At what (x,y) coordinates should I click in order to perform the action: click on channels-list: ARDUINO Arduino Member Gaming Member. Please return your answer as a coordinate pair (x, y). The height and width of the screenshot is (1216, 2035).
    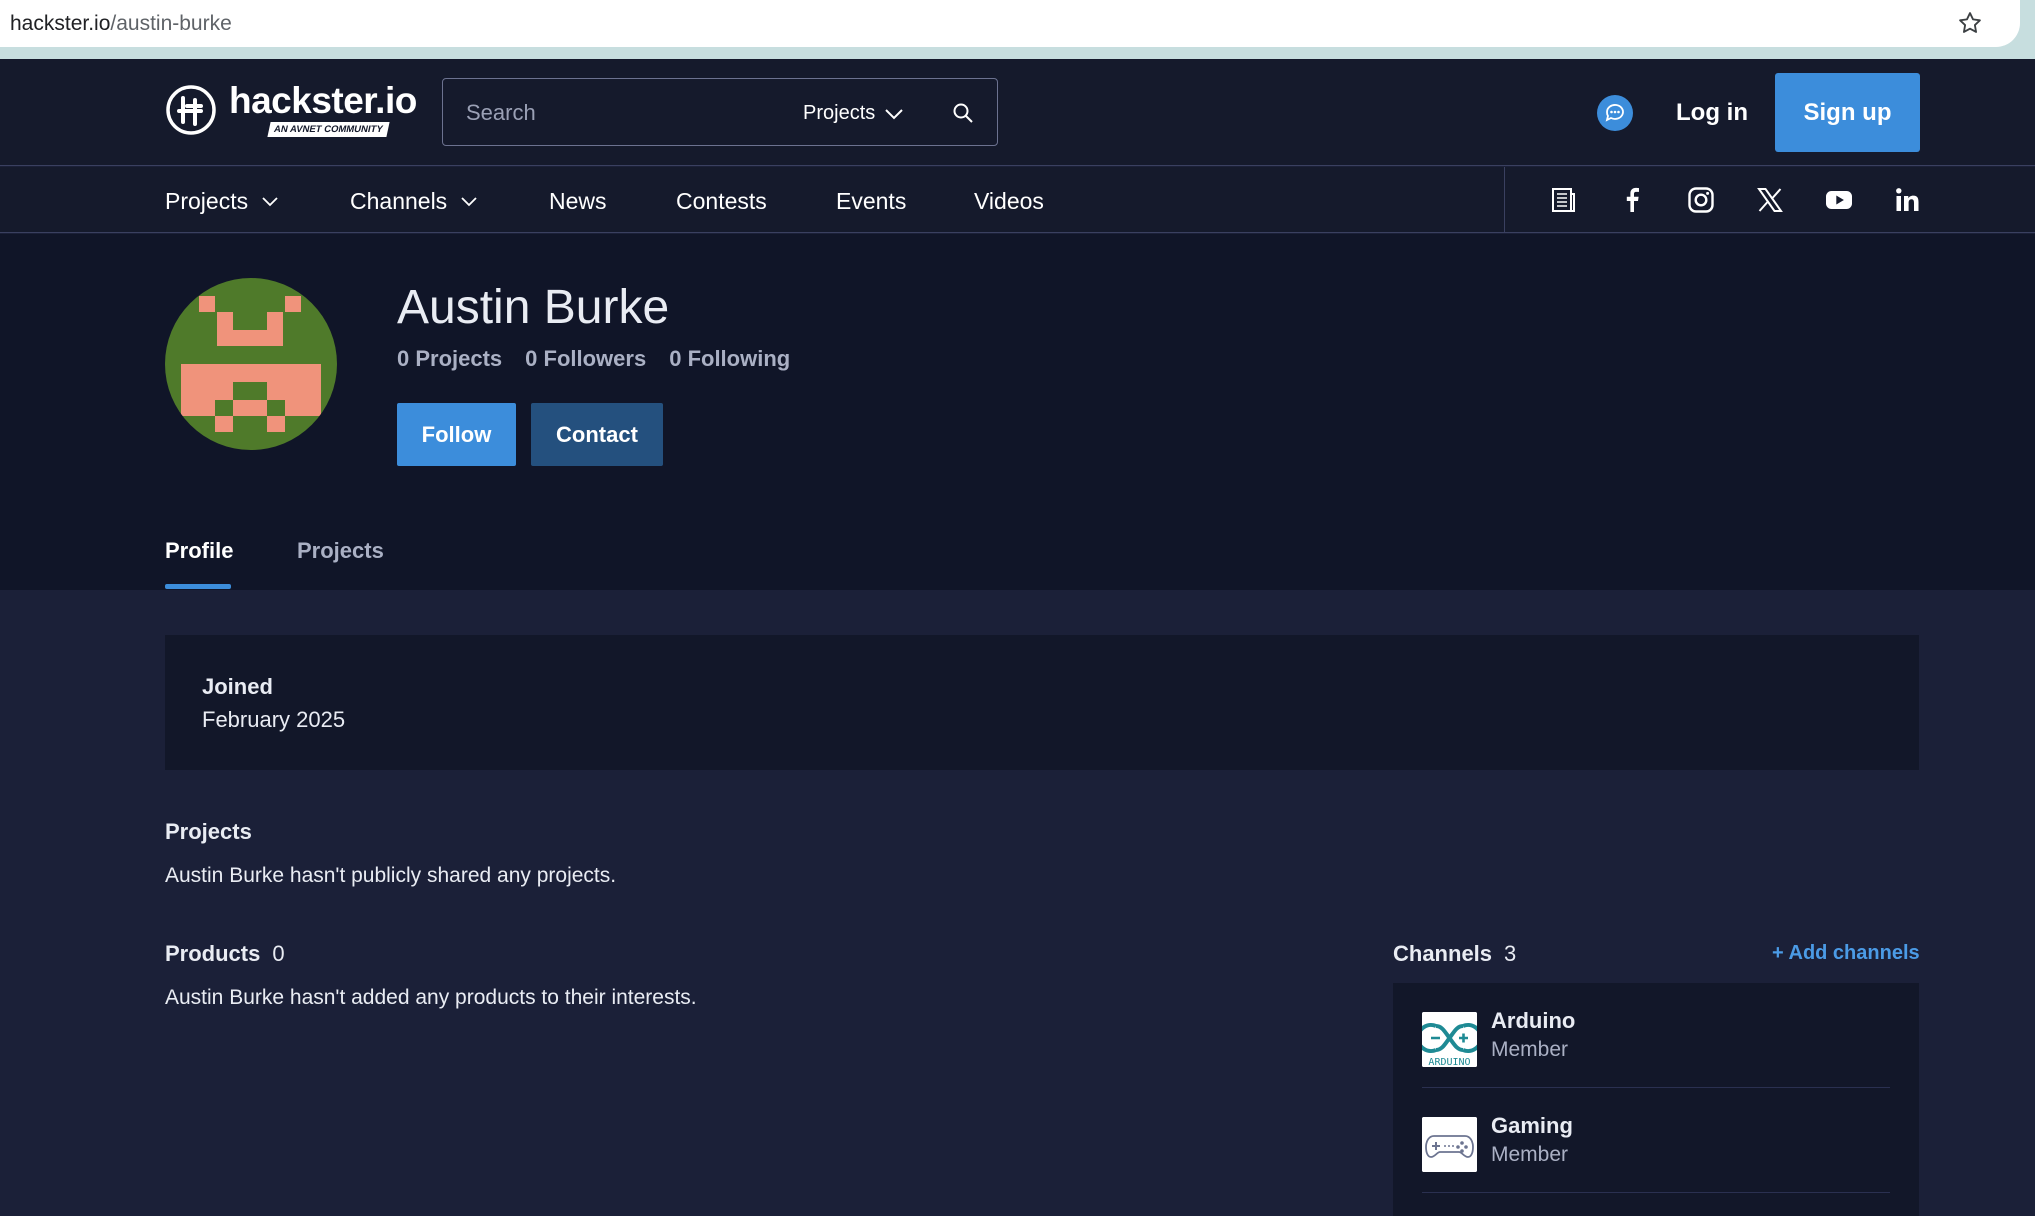
    Looking at the image, I should click on (1656, 1099).